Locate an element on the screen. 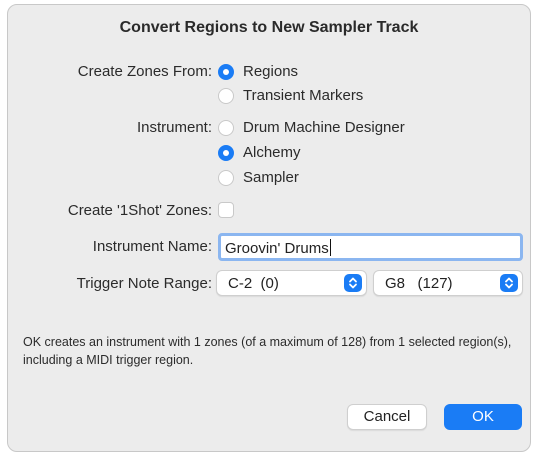 The image size is (536, 452). radio-transient-markers: Transient Markers is located at coordinates (290, 95).